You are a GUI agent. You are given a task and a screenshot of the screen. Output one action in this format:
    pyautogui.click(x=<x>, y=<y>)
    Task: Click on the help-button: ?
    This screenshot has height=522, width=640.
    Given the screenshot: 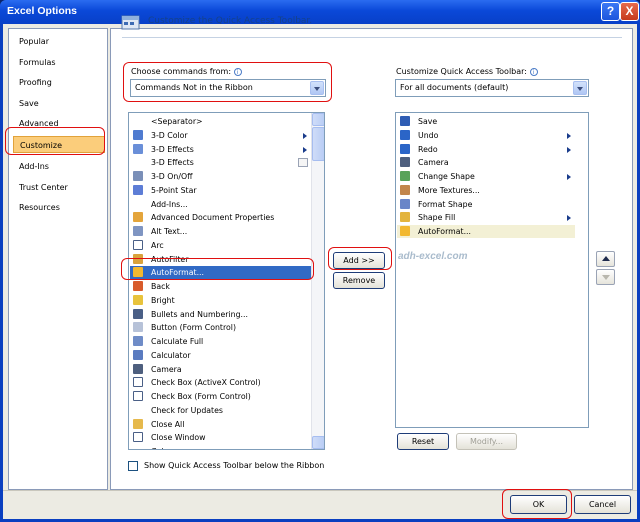 What is the action you would take?
    pyautogui.click(x=610, y=11)
    